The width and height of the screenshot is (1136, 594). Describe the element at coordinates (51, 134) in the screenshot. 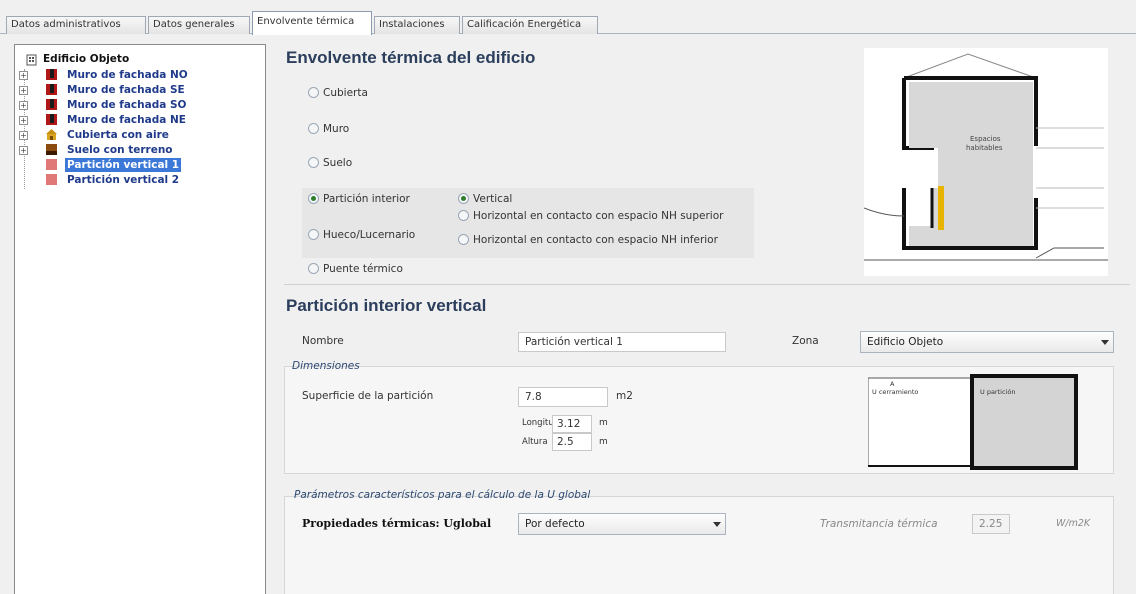

I see `roof-icon` at that location.